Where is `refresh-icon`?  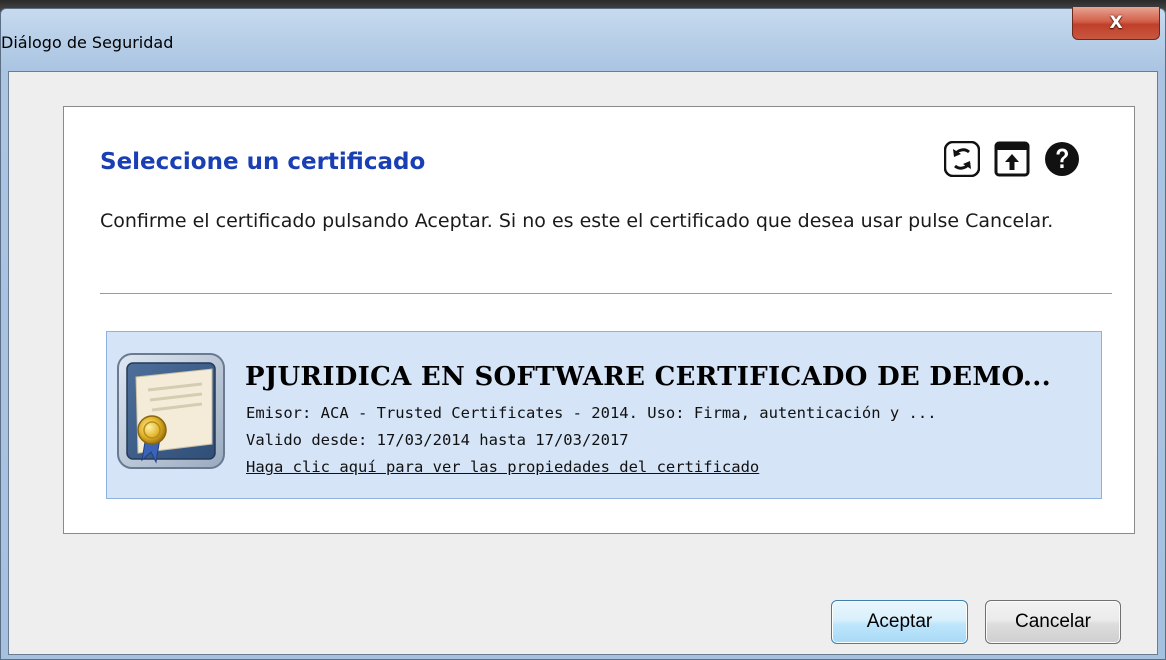
refresh-icon is located at coordinates (962, 159).